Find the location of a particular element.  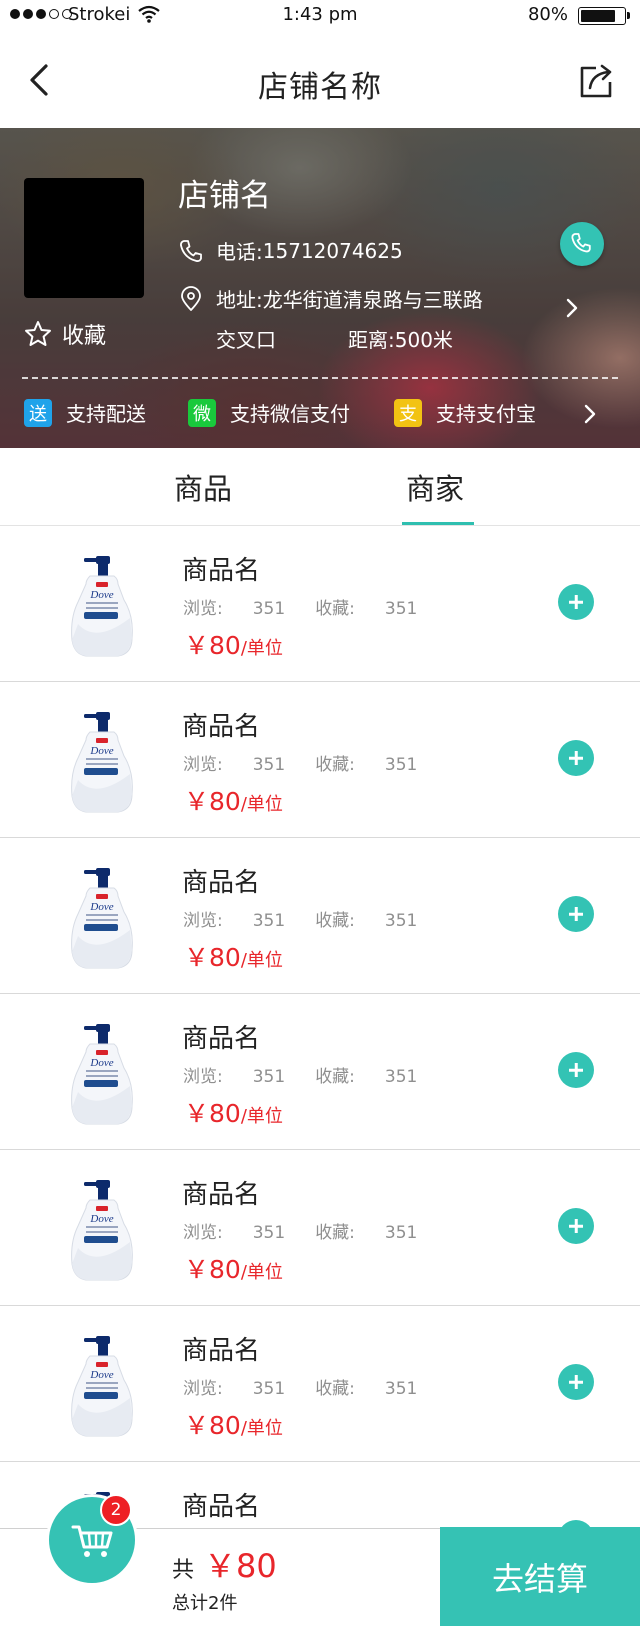

battery-percentage: 80% is located at coordinates (547, 14).